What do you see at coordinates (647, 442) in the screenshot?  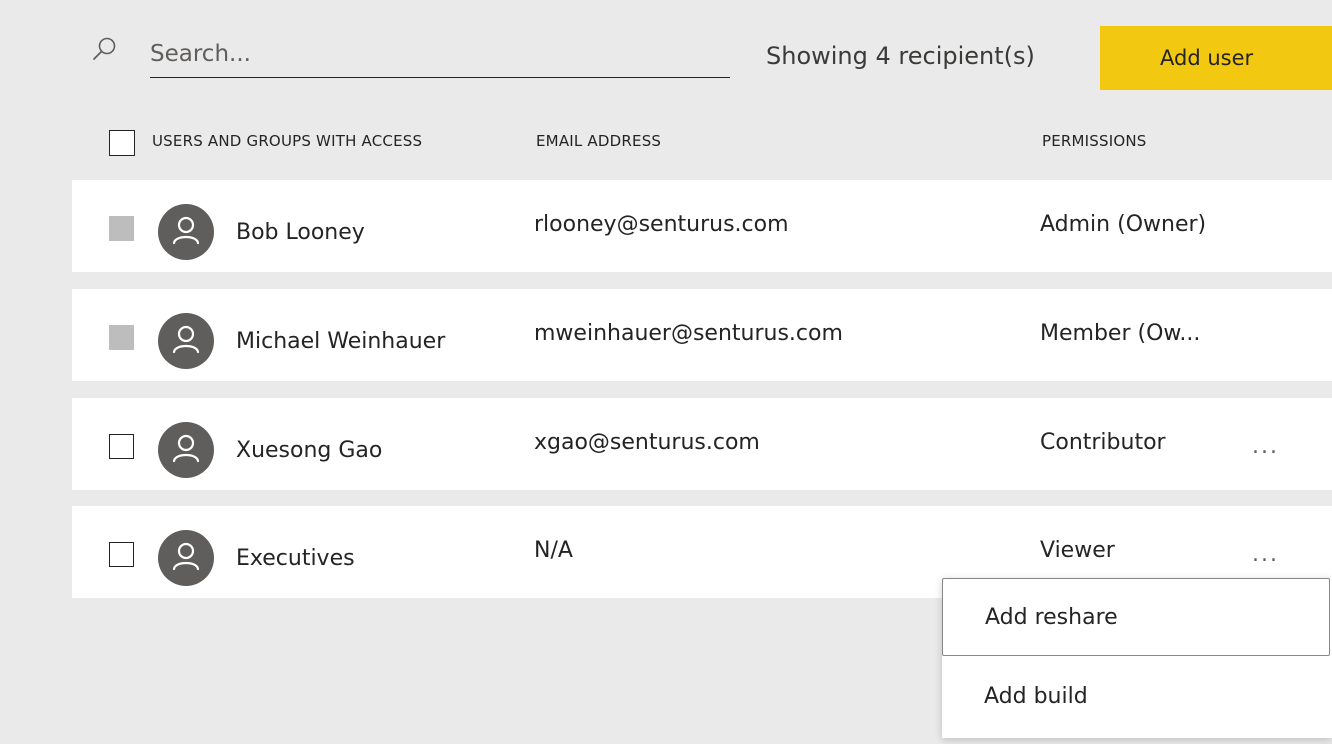 I see `user-email: xgao@senturus.com` at bounding box center [647, 442].